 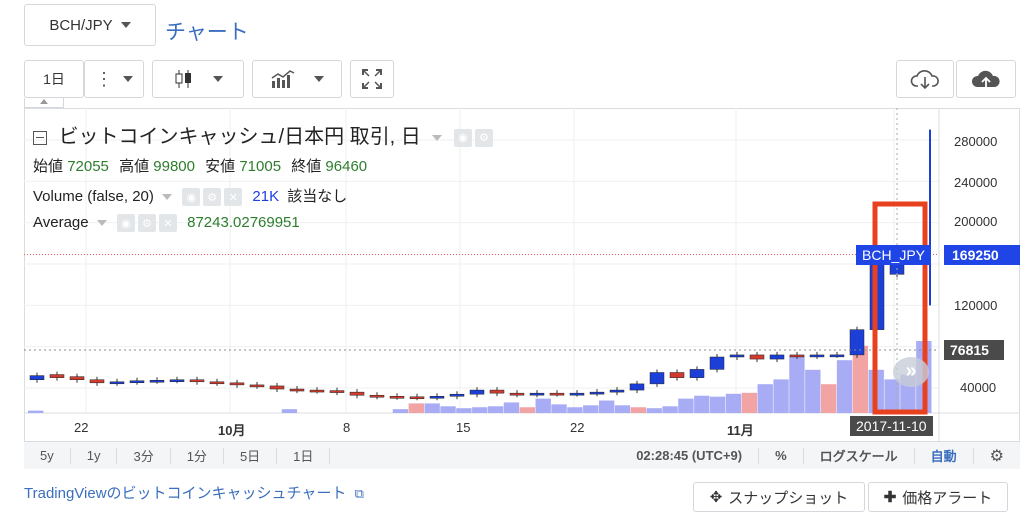 I want to click on price-alert-button: ✚ 価格アラート, so click(x=938, y=497).